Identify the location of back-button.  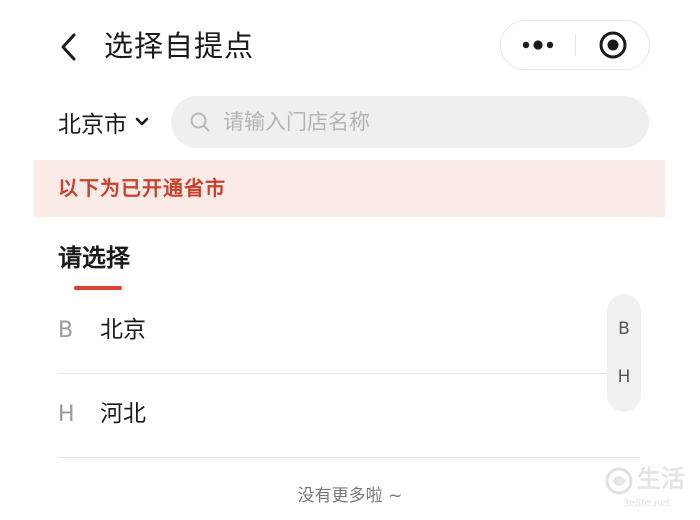
(69, 47).